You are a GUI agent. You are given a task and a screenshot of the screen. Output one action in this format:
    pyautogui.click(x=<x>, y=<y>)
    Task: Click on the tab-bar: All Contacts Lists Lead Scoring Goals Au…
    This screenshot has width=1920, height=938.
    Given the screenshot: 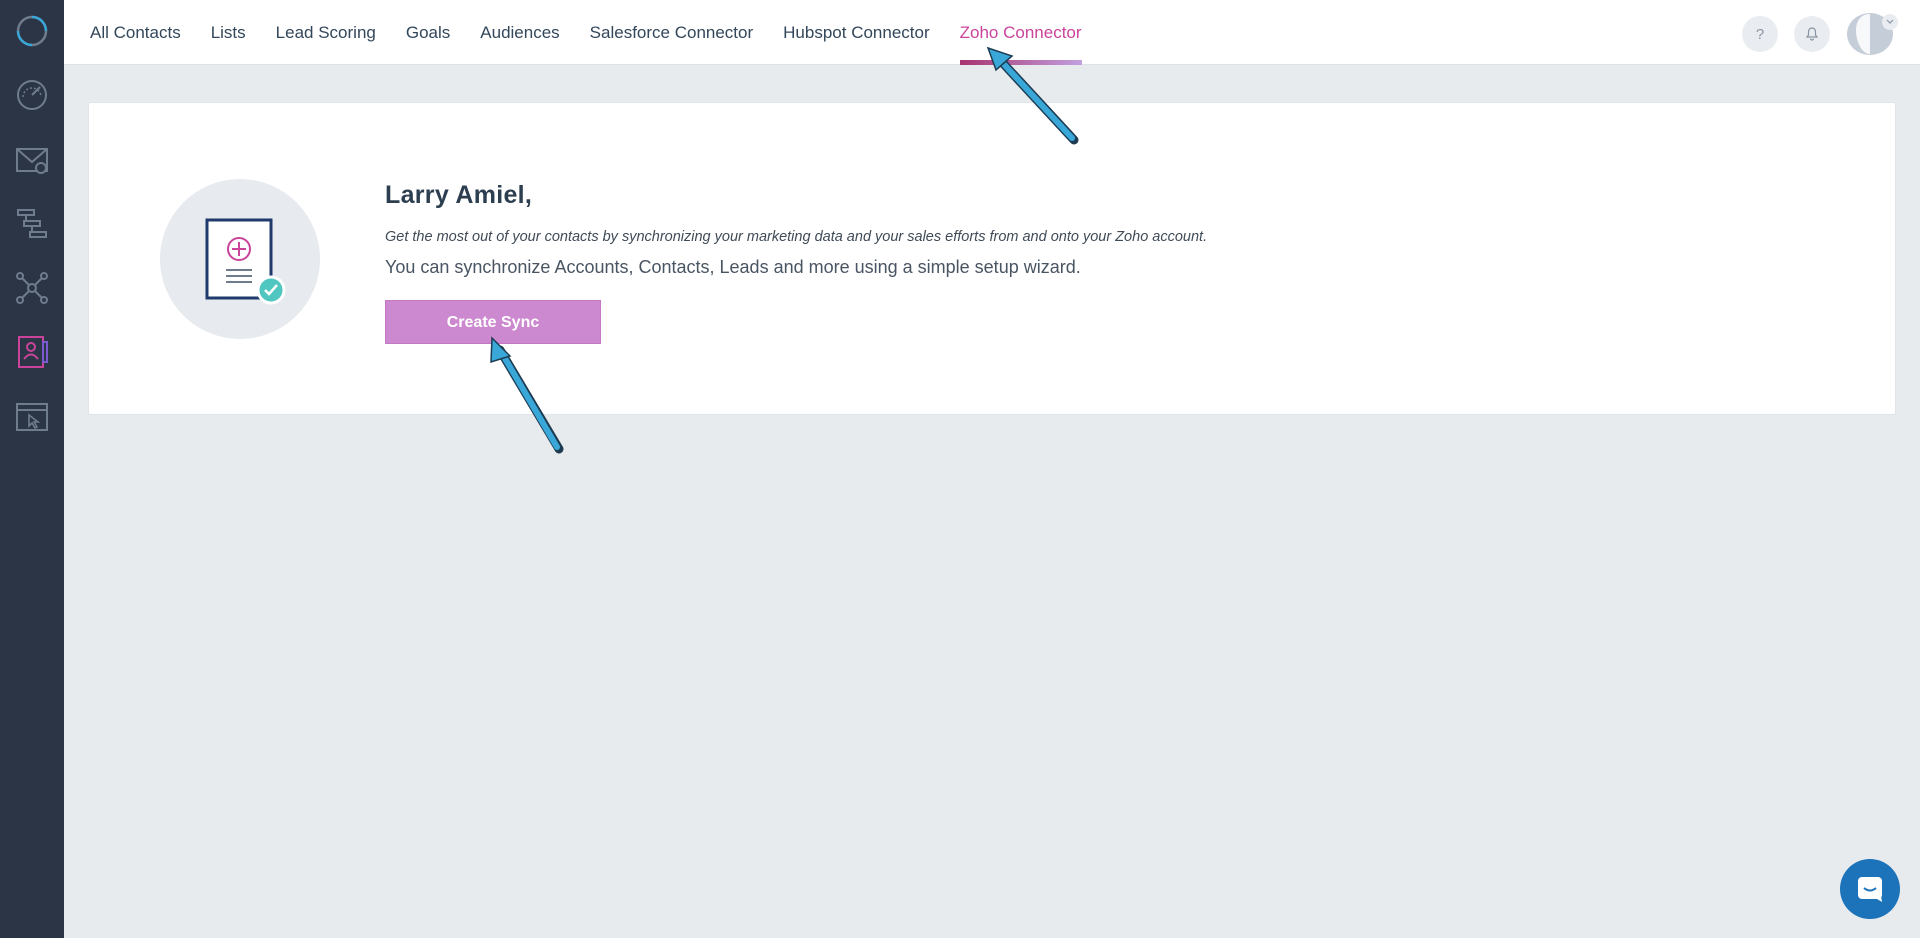 What is the action you would take?
    pyautogui.click(x=601, y=32)
    